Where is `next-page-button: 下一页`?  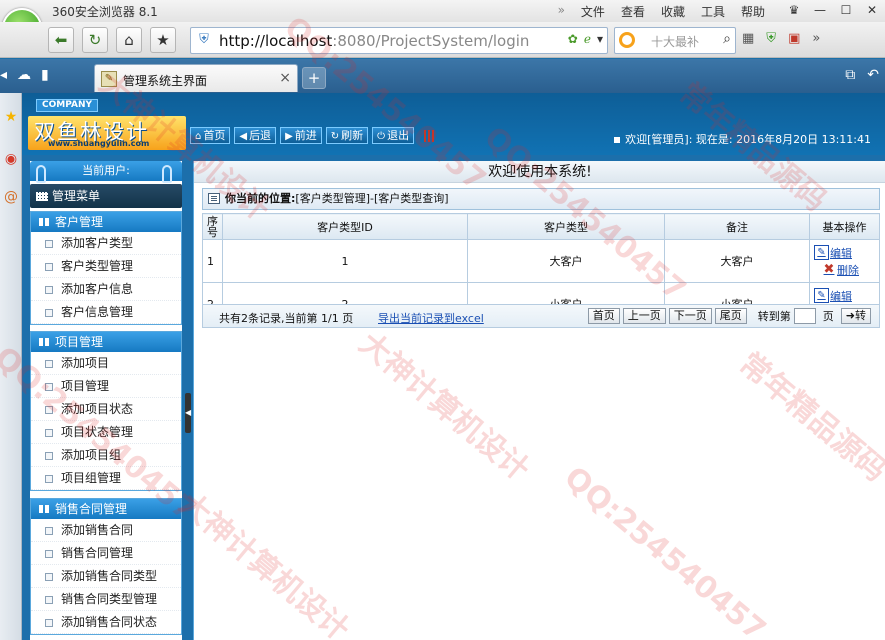
next-page-button: 下一页 is located at coordinates (690, 316).